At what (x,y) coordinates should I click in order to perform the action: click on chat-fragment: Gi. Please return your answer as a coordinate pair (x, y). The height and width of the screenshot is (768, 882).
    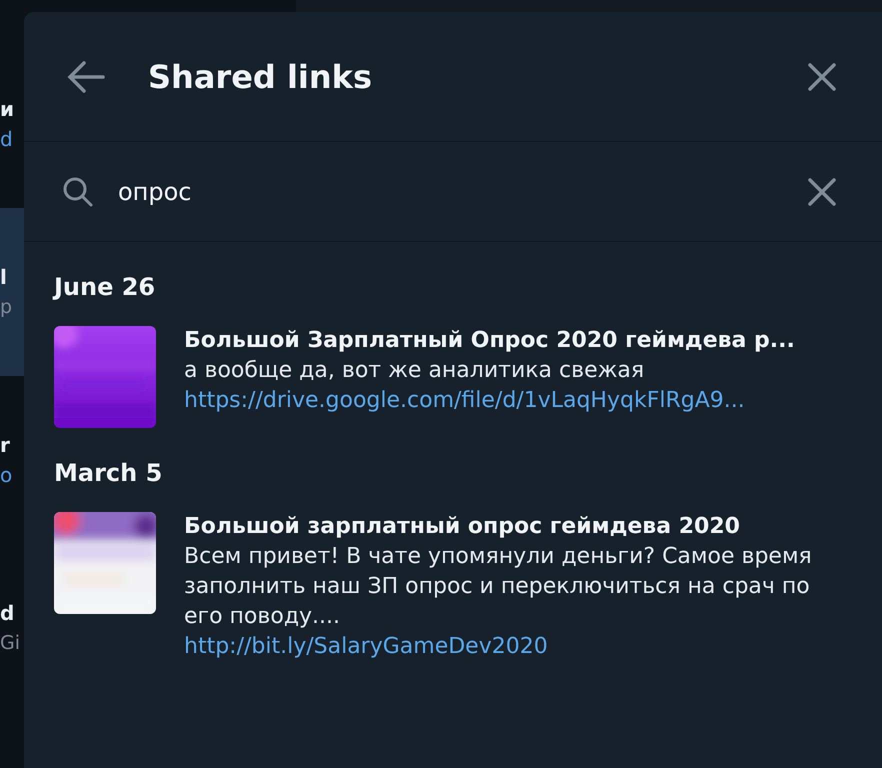
    Looking at the image, I should click on (10, 643).